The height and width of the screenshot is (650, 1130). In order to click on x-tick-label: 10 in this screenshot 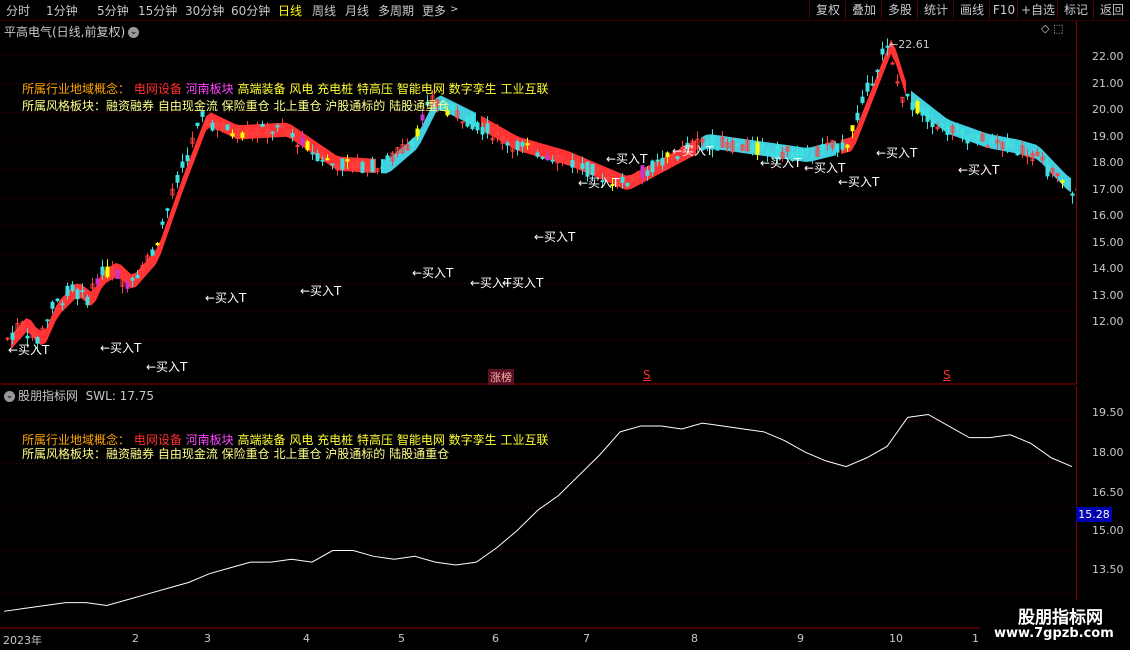, I will do `click(896, 638)`.